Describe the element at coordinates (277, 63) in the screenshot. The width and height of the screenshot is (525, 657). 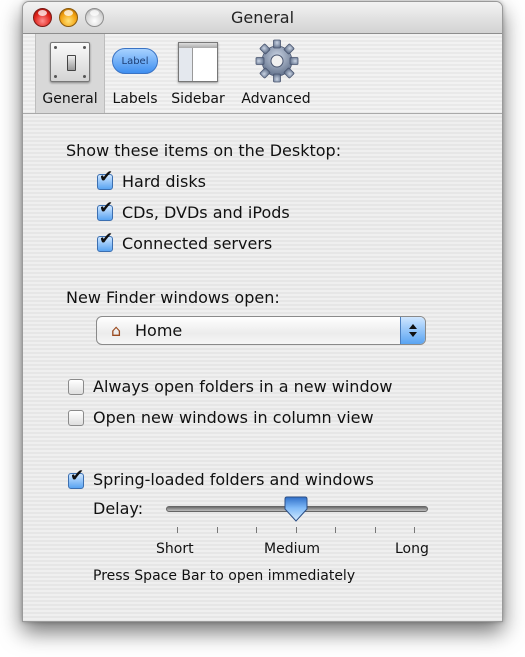
I see `gear-icon` at that location.